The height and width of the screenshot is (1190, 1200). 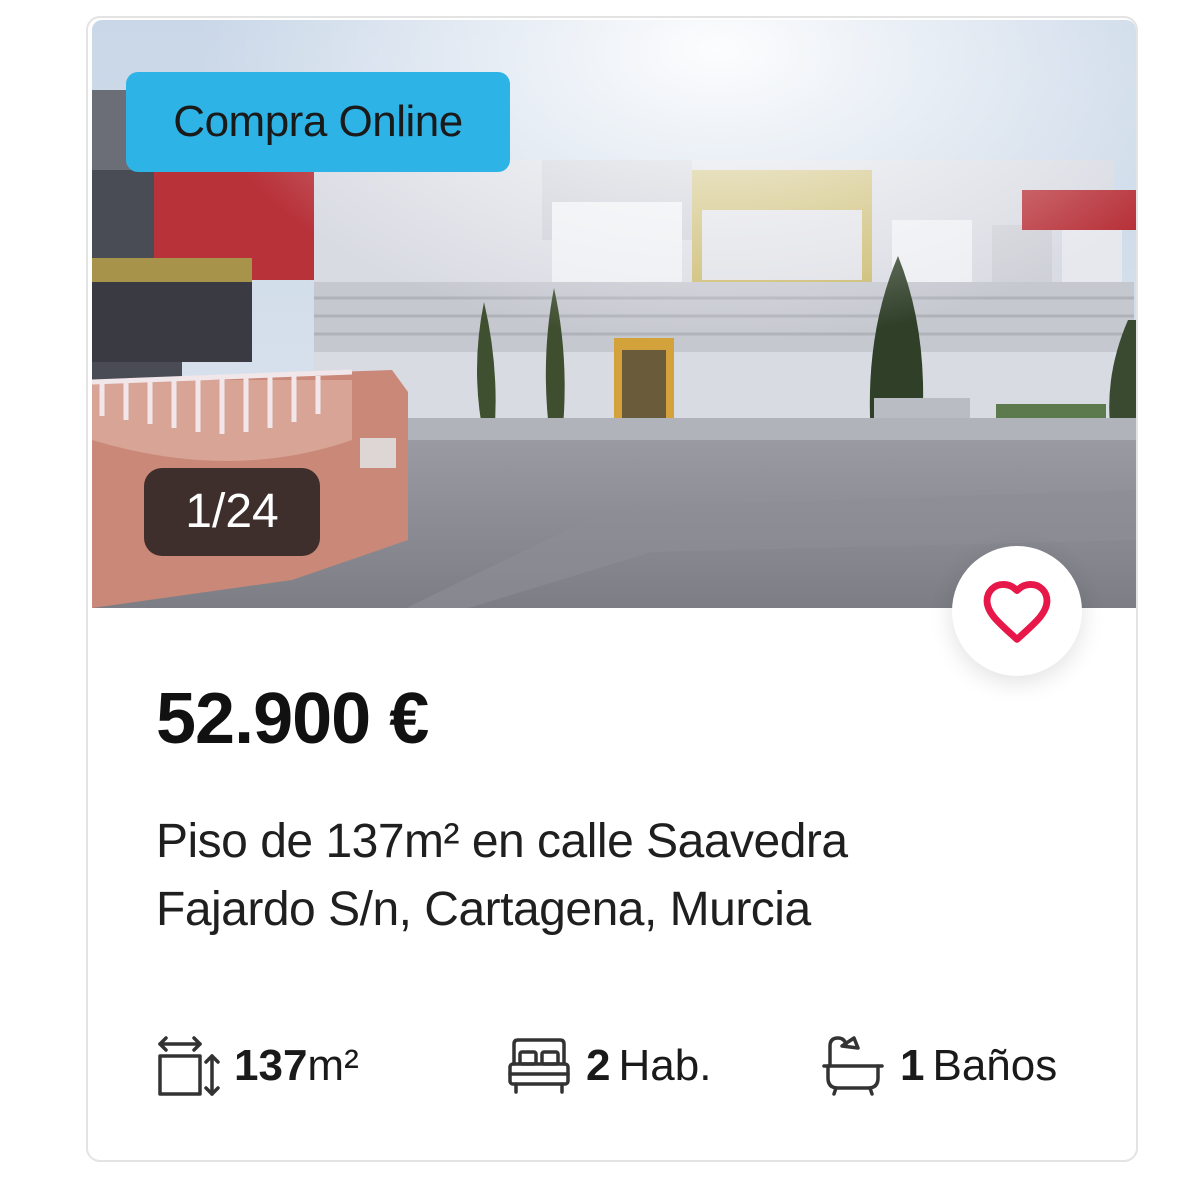 What do you see at coordinates (598, 1065) in the screenshot?
I see `rooms-value: 2` at bounding box center [598, 1065].